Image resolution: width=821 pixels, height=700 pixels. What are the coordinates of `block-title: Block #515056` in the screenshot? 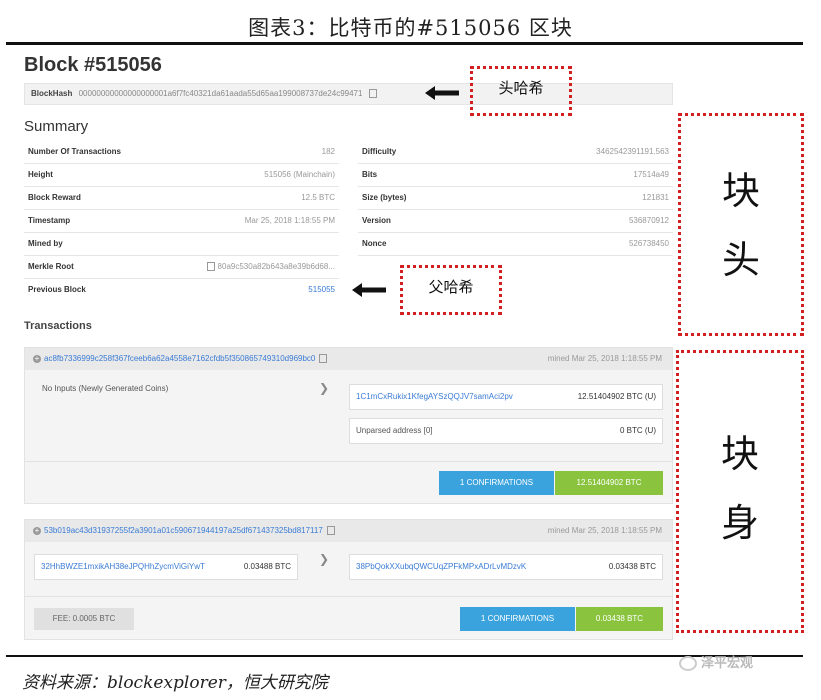 It's located at (93, 65).